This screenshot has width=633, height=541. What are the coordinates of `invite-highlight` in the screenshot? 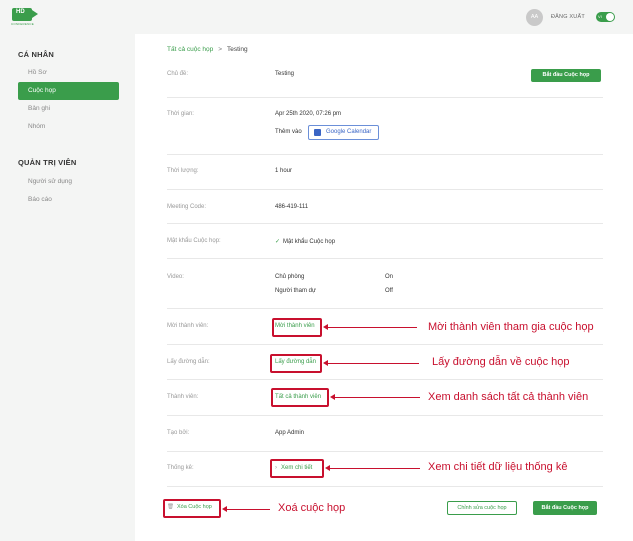 It's located at (297, 327).